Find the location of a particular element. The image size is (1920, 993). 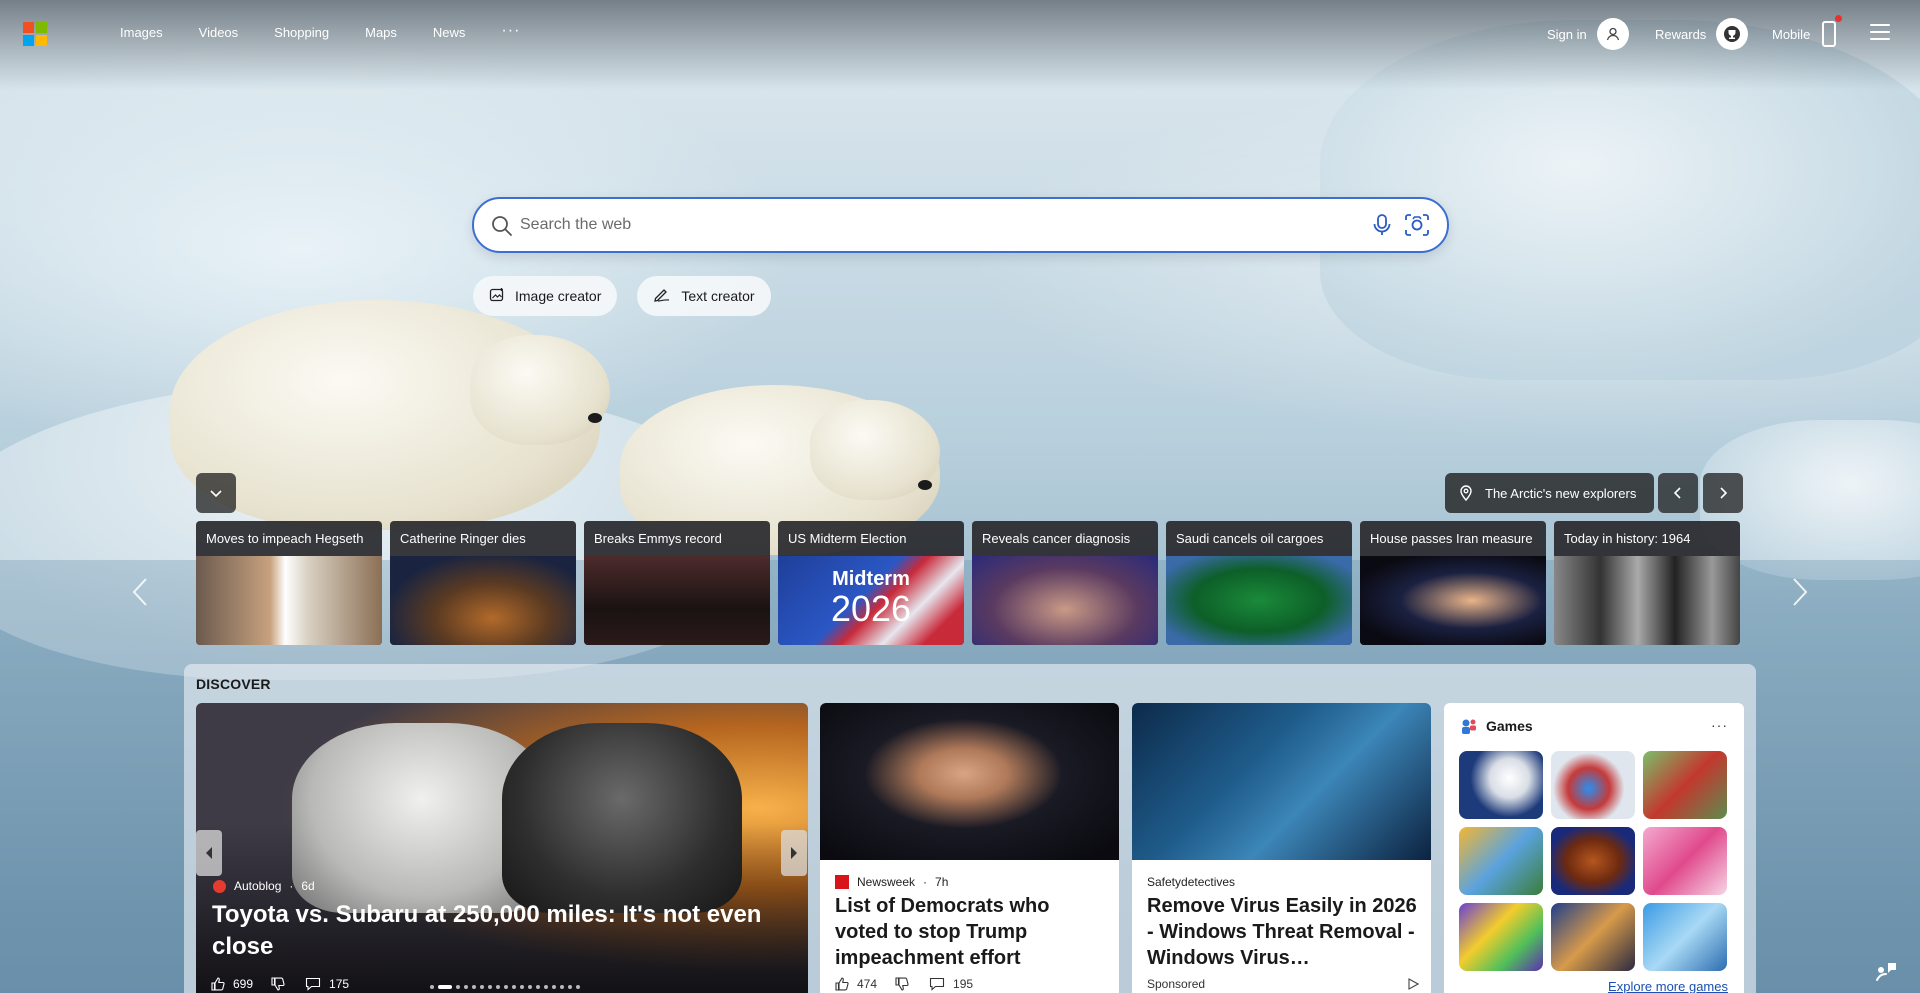

trending-card: Breaks Emmys record is located at coordinates (677, 583).